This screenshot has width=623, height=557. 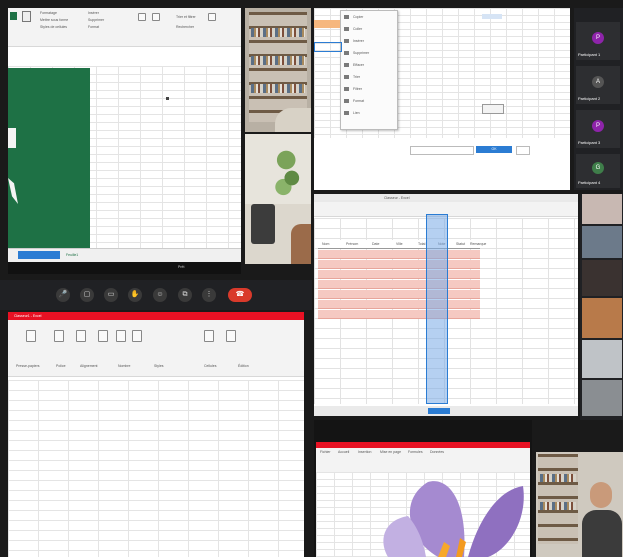 What do you see at coordinates (209, 295) in the screenshot?
I see `more-icon: ⋮` at bounding box center [209, 295].